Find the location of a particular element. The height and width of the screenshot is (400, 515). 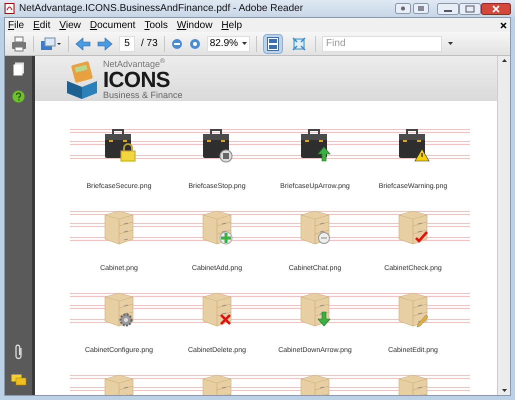

window-title: NetAdvantage.ICONS.BusinessAndFinance.pdf - Adobe Reader is located at coordinates (161, 9).